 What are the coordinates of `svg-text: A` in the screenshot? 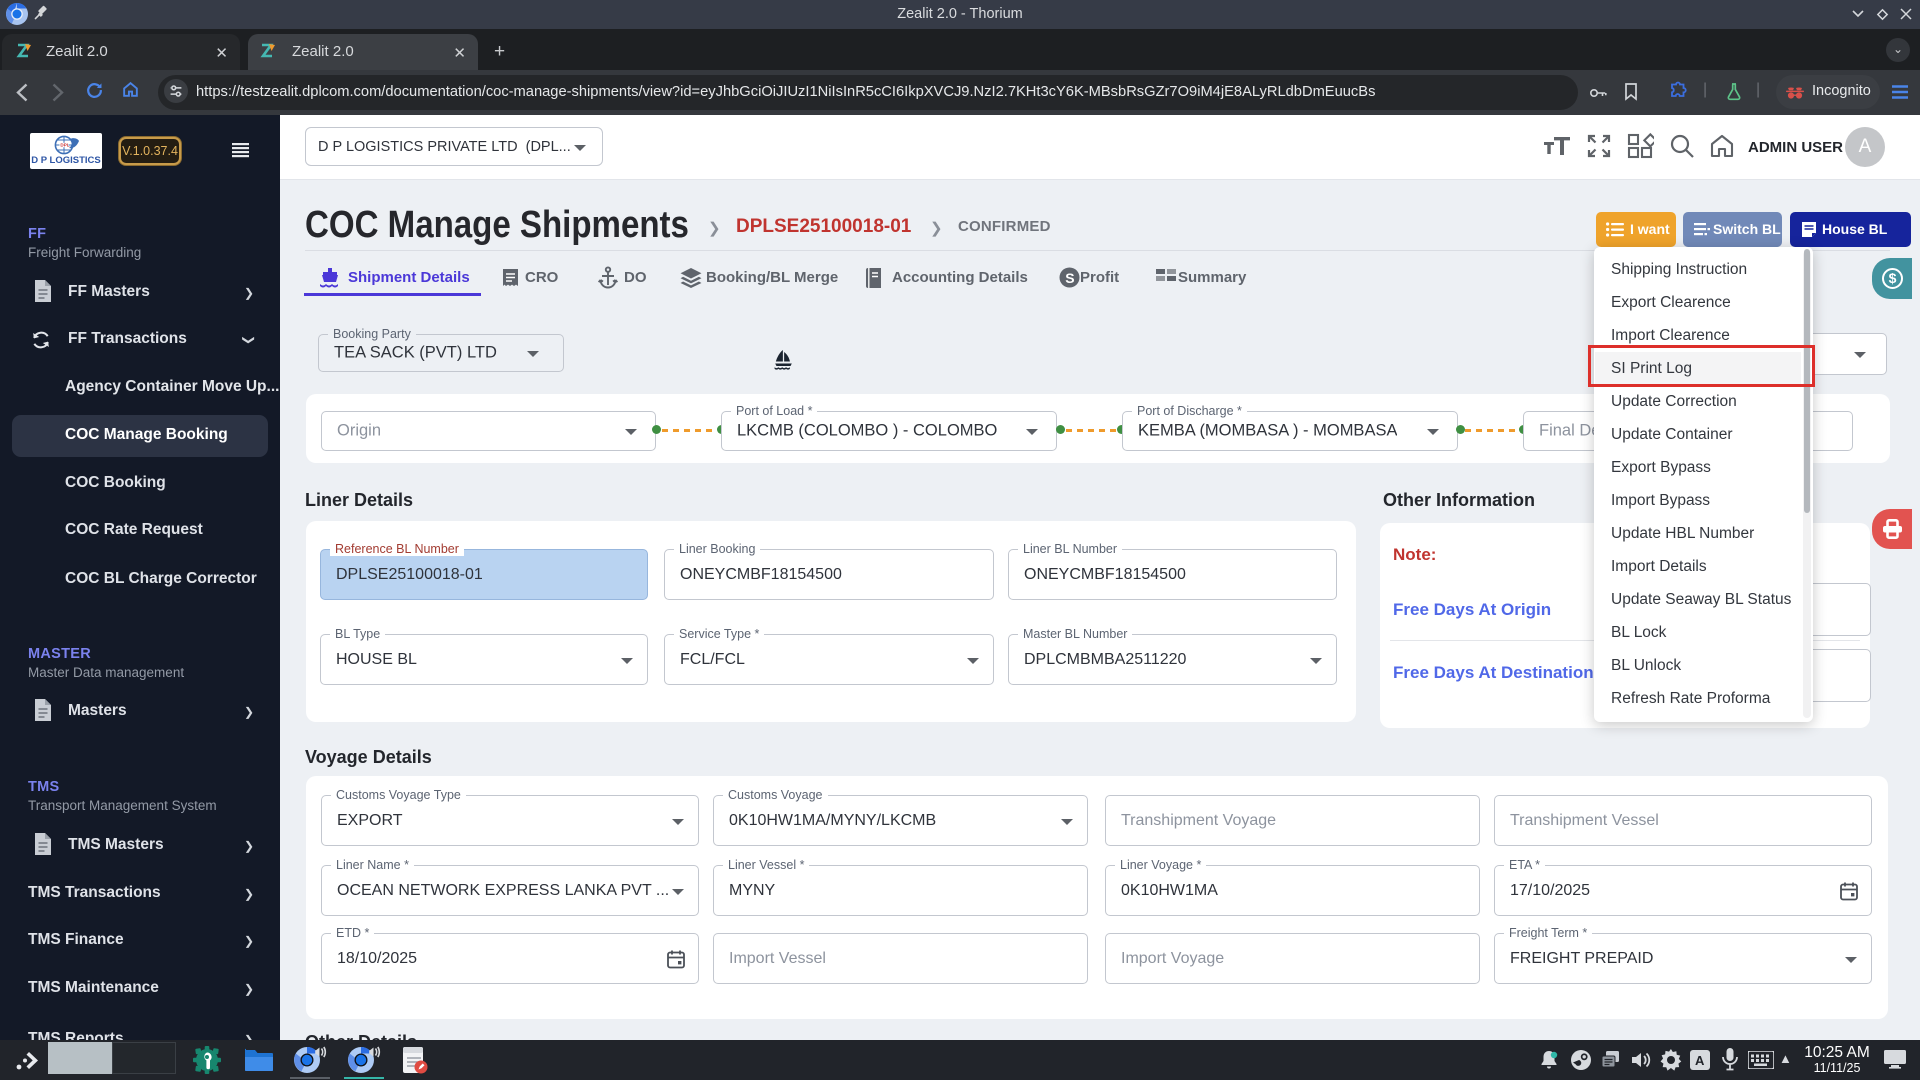 It's located at (1700, 1060).